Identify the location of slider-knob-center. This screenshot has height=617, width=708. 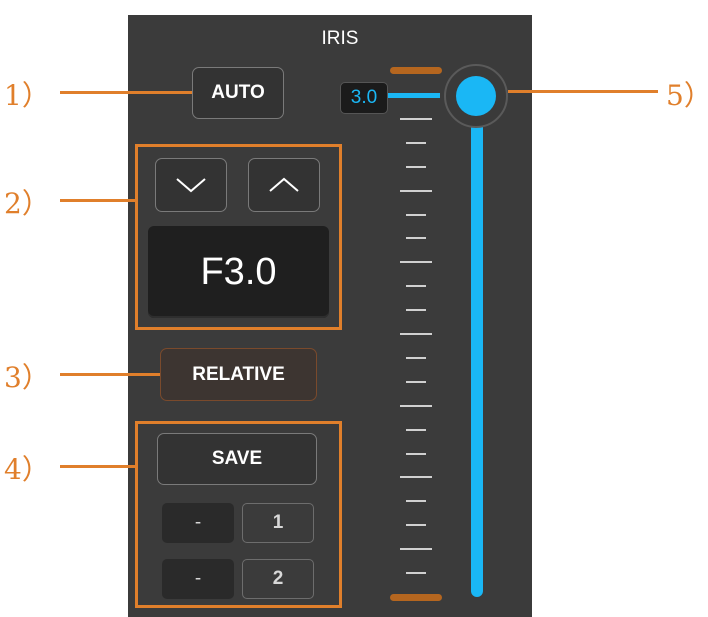
(476, 96).